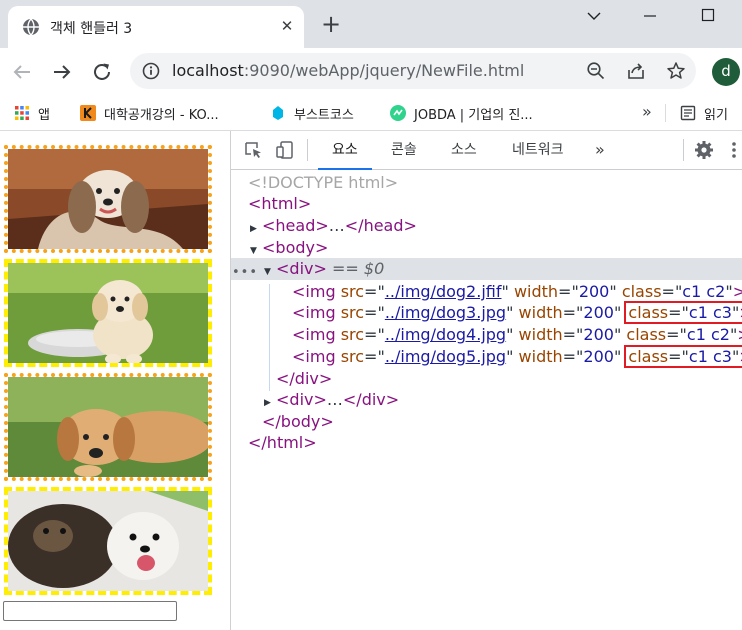 This screenshot has width=742, height=630. I want to click on tree-indent-guide, so click(269, 337).